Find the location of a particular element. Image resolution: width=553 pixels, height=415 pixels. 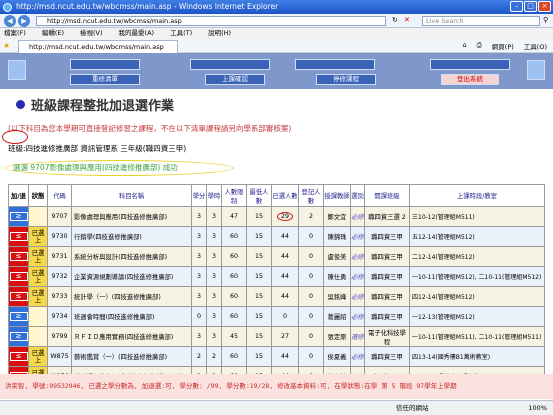

cell-name: 企業資源規劃導論(四技進修推廣部) is located at coordinates (131, 276).